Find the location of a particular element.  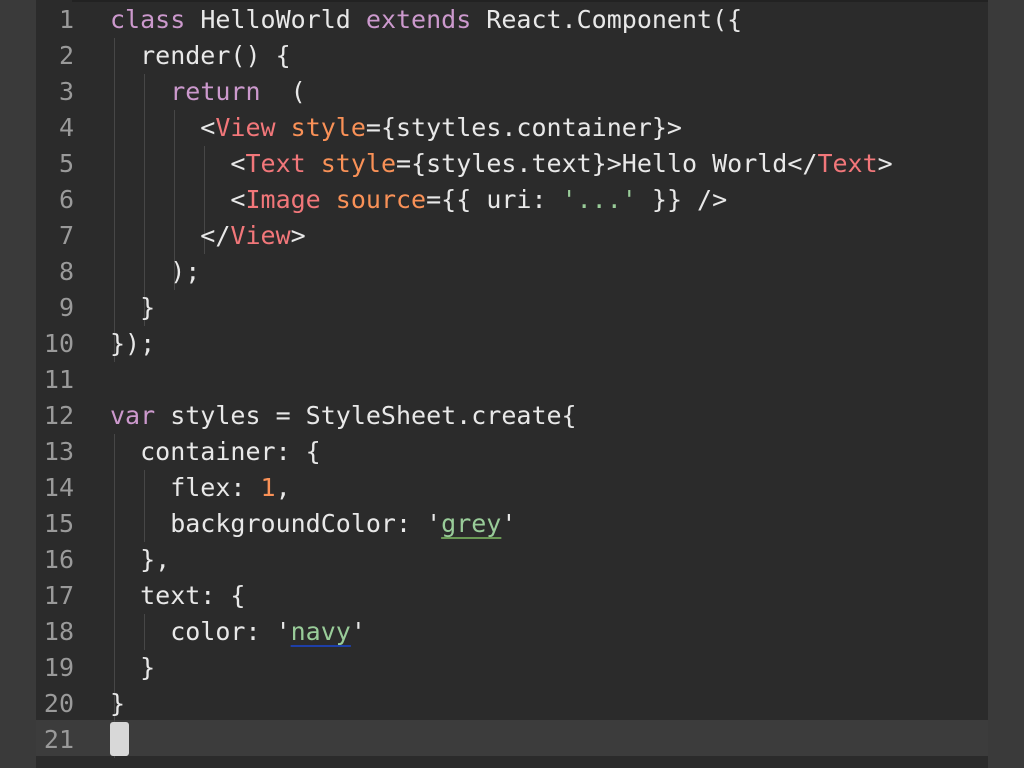

line-number: 13 is located at coordinates (58, 451).